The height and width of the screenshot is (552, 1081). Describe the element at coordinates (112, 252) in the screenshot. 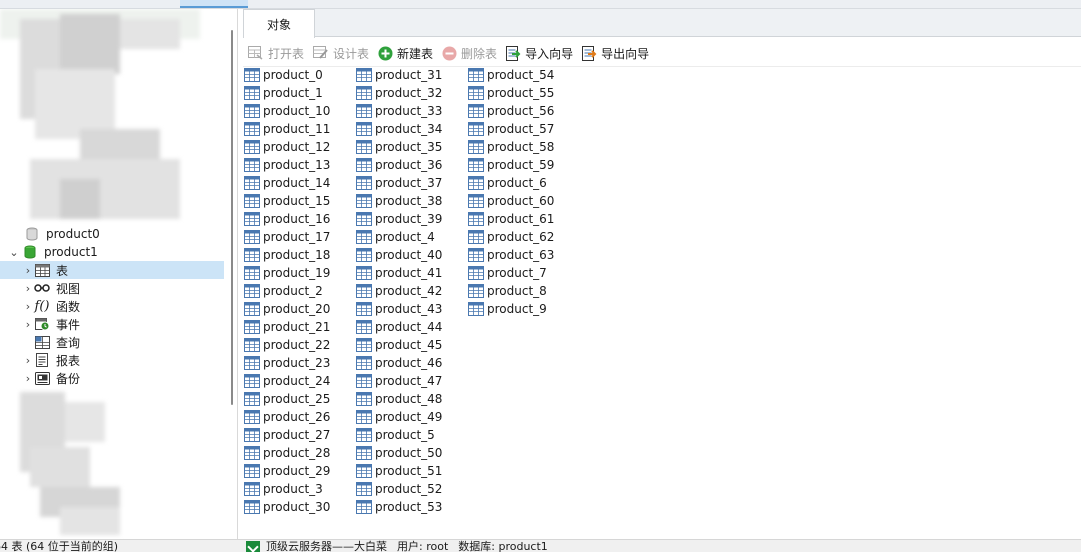

I see `tree-item-product1: ⌄ product1` at that location.